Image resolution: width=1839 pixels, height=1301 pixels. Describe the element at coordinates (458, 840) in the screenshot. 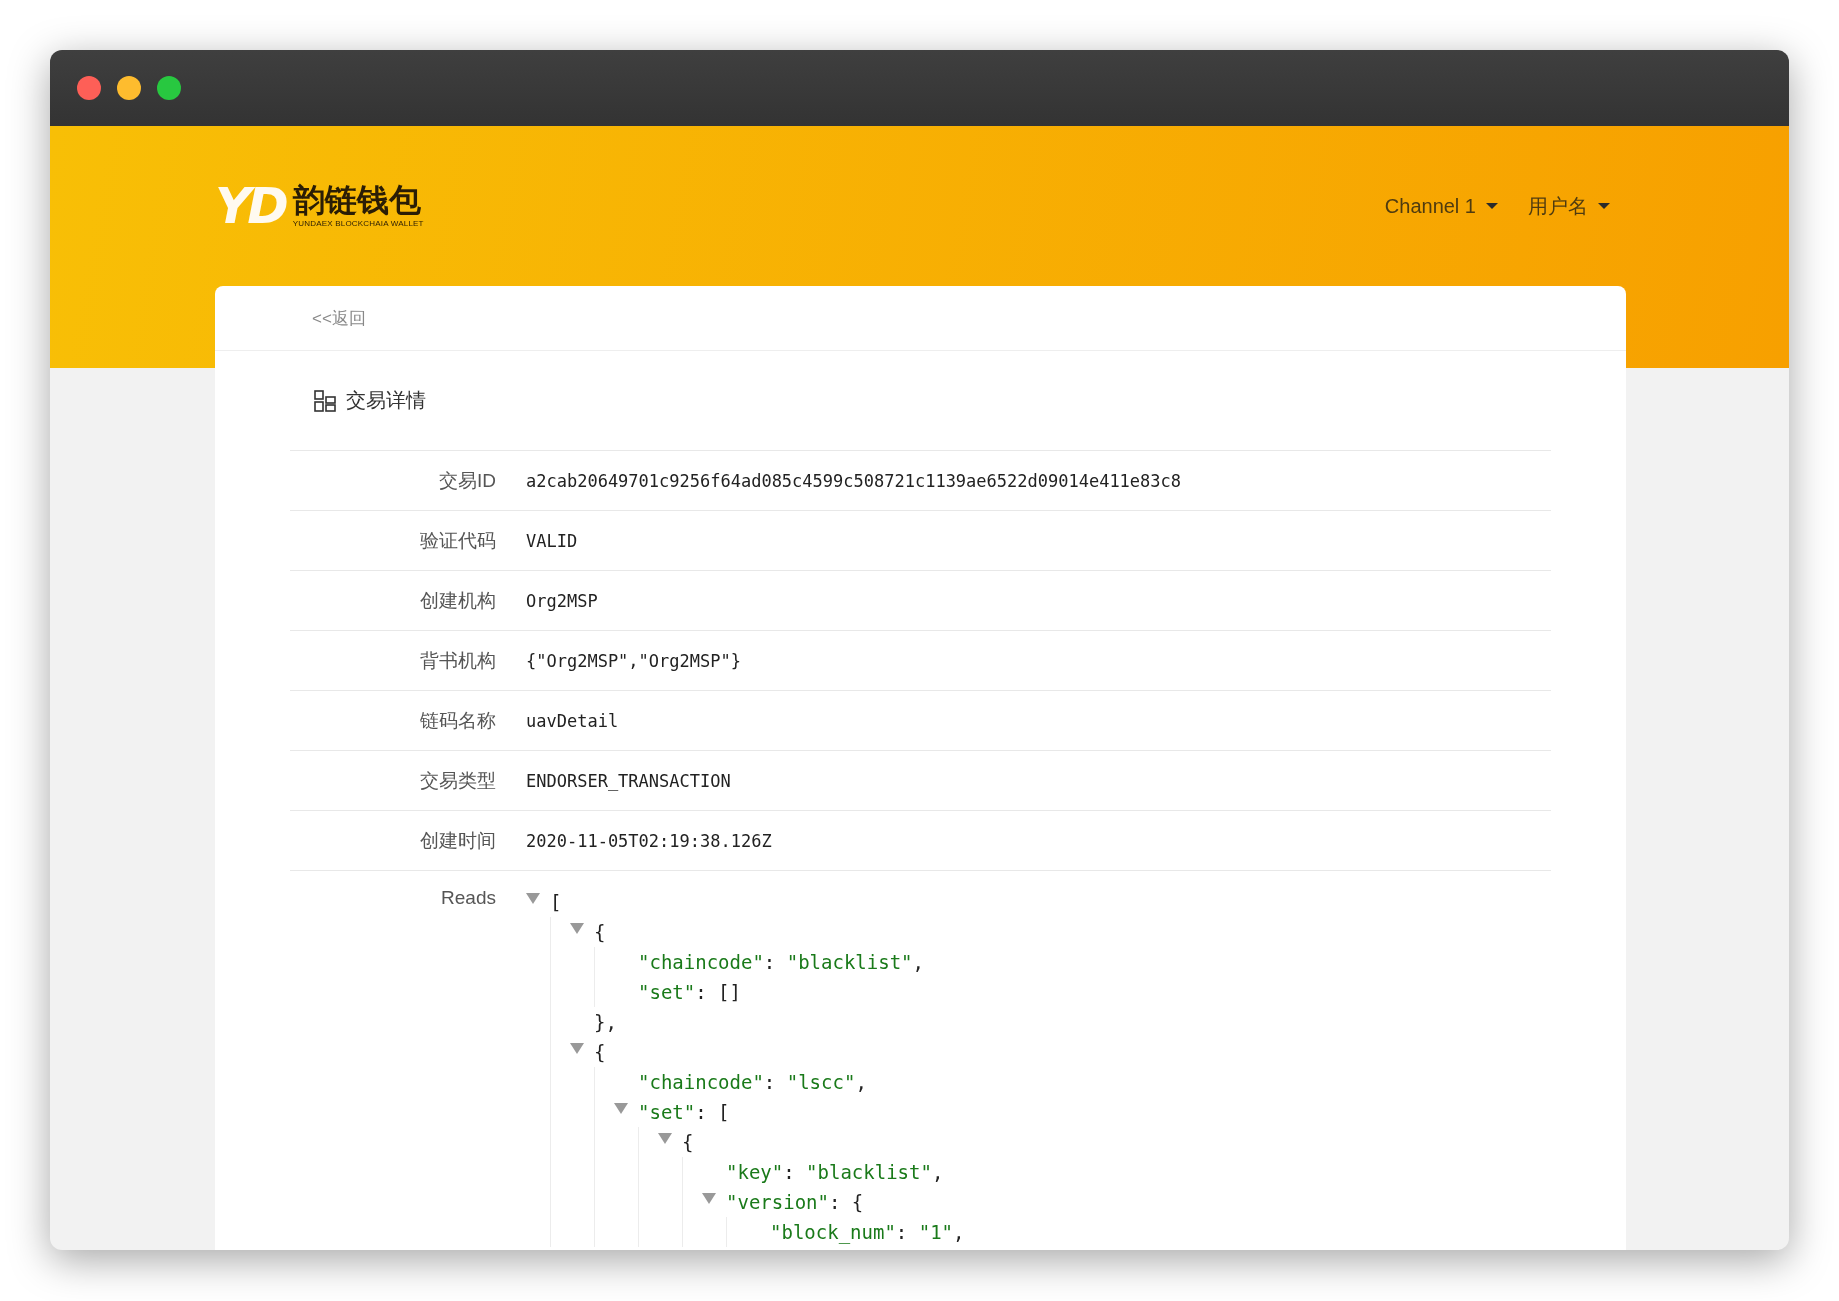

I see `field-label: 创建时间` at that location.